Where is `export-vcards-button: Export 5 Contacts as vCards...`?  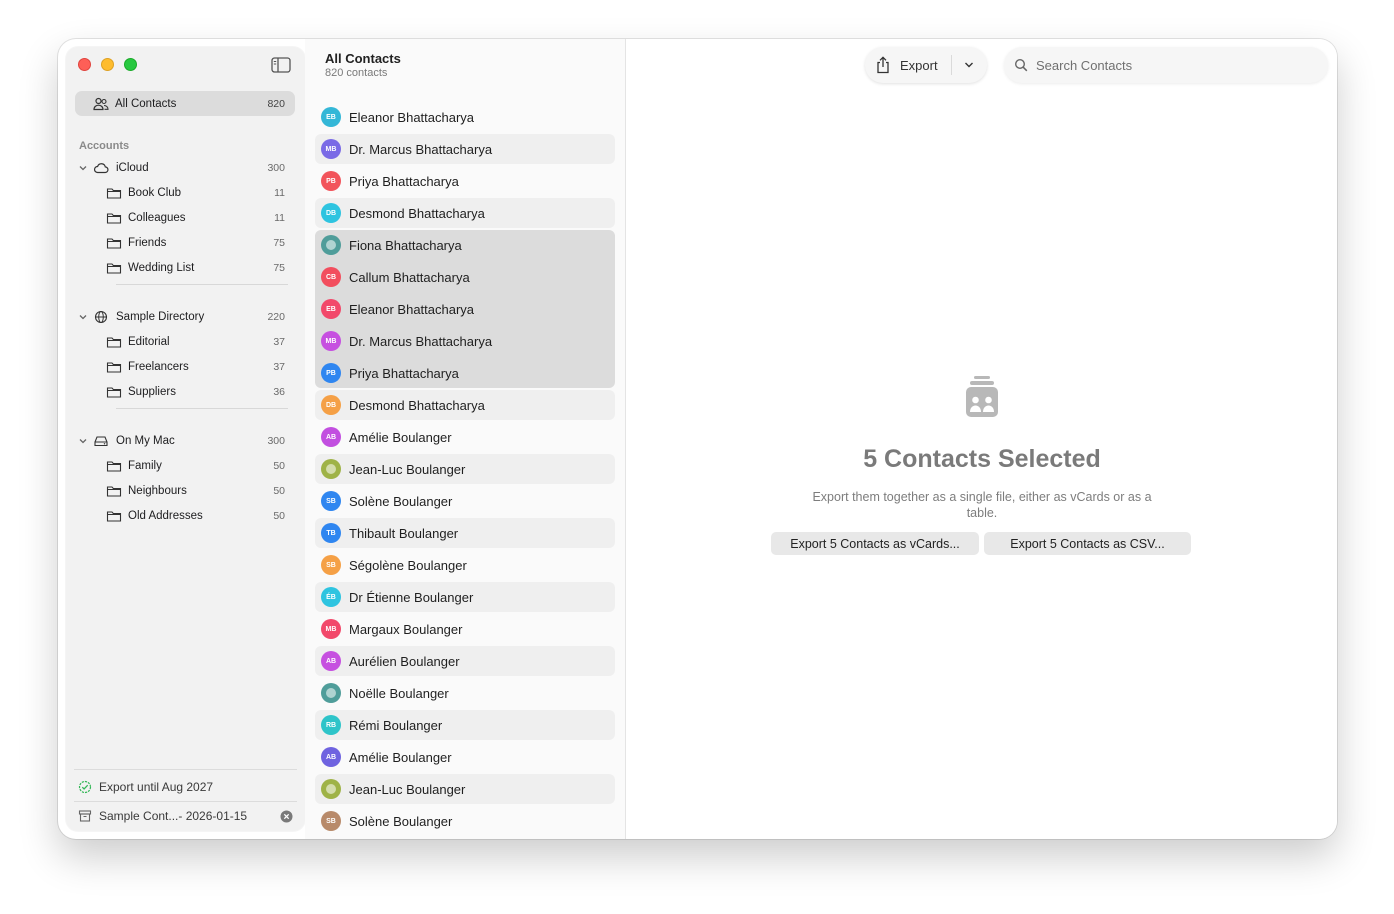 export-vcards-button: Export 5 Contacts as vCards... is located at coordinates (875, 543).